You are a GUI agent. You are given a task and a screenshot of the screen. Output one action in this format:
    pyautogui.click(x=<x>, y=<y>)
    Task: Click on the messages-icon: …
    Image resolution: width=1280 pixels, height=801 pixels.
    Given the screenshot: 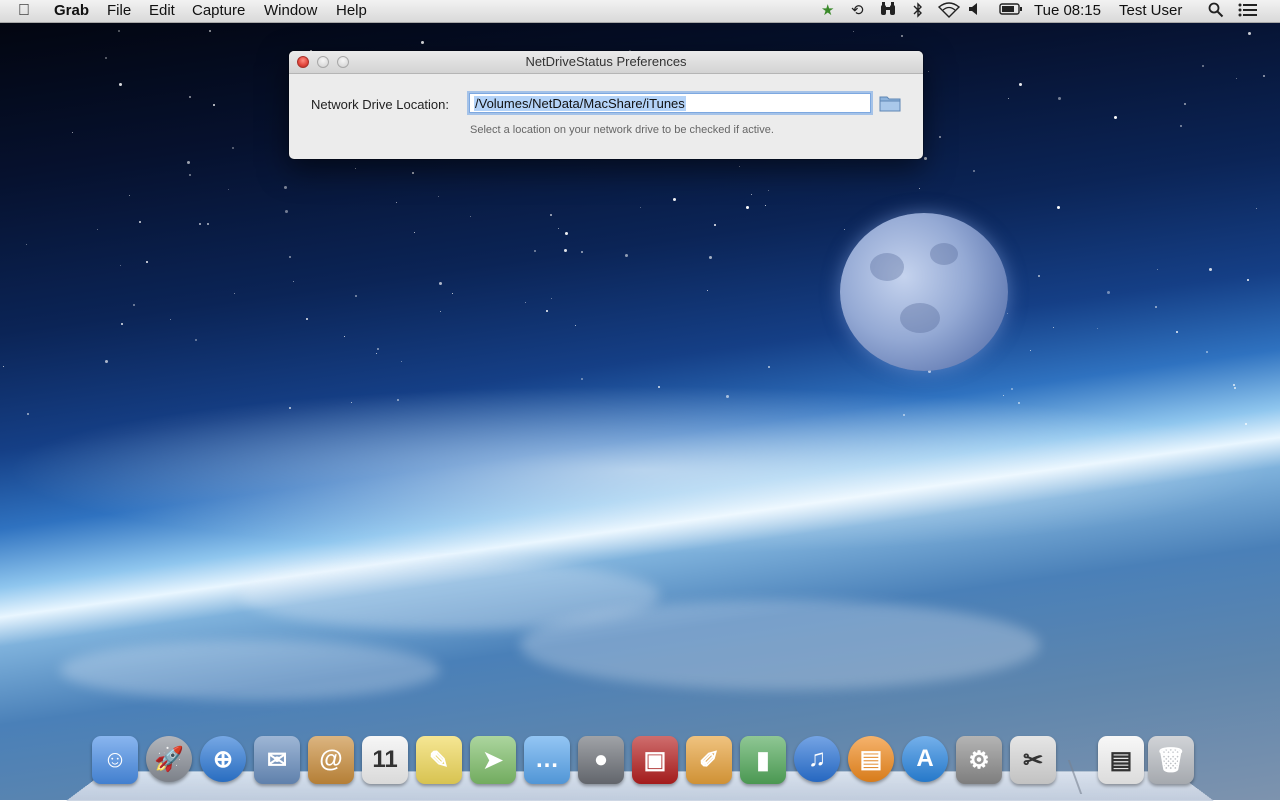 What is the action you would take?
    pyautogui.click(x=547, y=760)
    